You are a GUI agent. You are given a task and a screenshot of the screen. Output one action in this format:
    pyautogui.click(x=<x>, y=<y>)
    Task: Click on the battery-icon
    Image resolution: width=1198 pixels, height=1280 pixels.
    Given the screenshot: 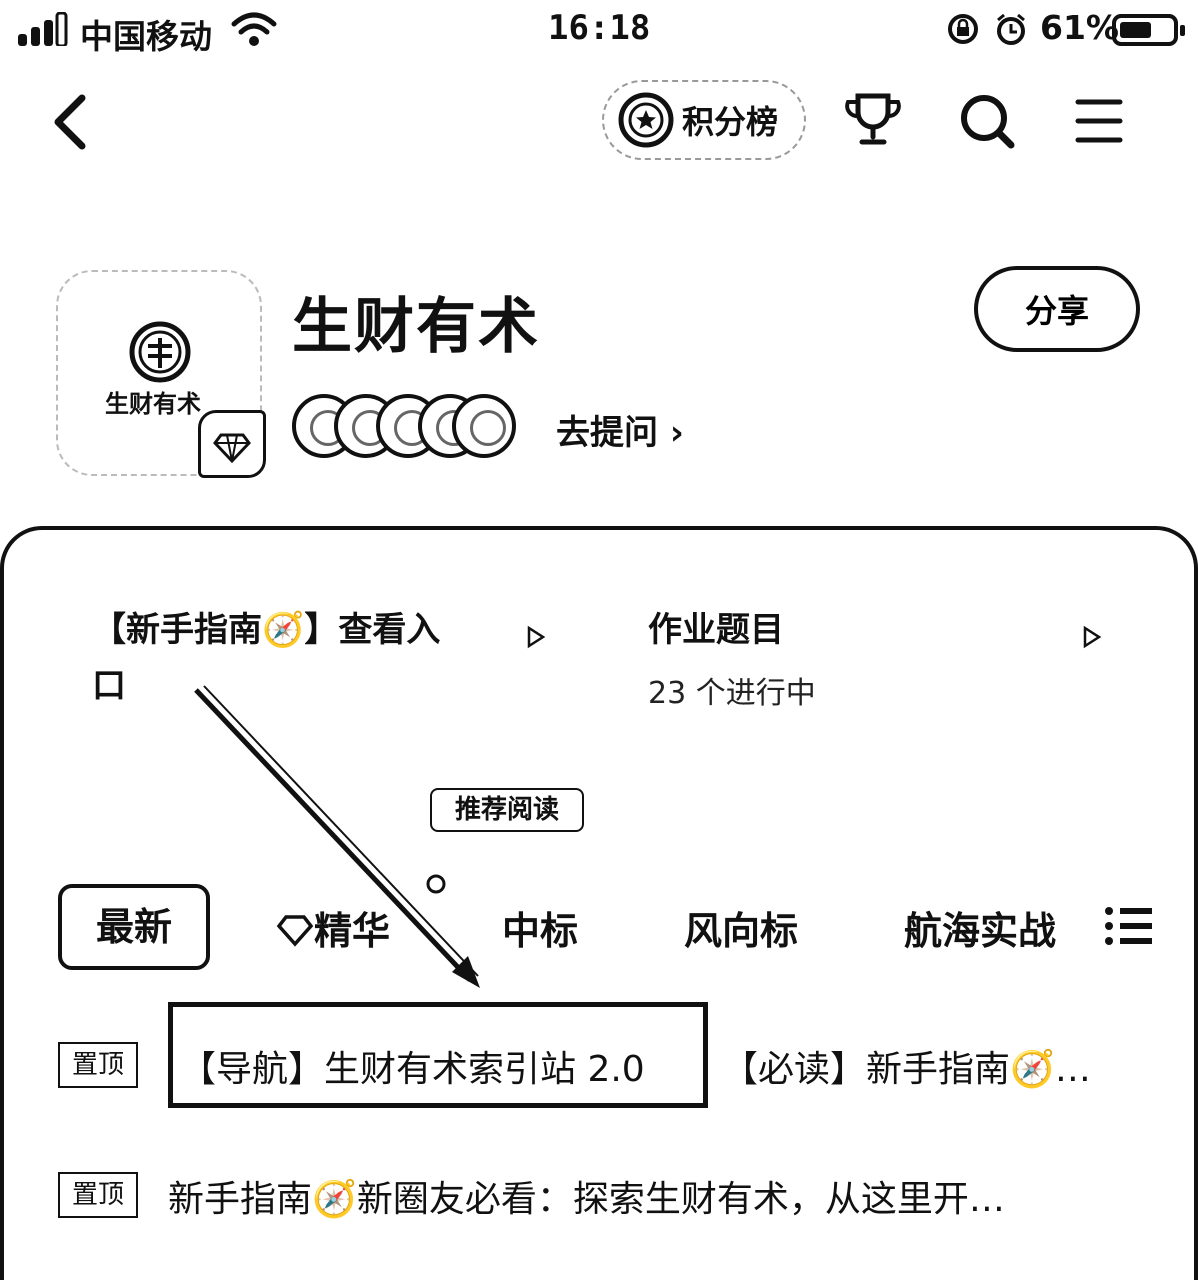 What is the action you would take?
    pyautogui.click(x=1148, y=30)
    